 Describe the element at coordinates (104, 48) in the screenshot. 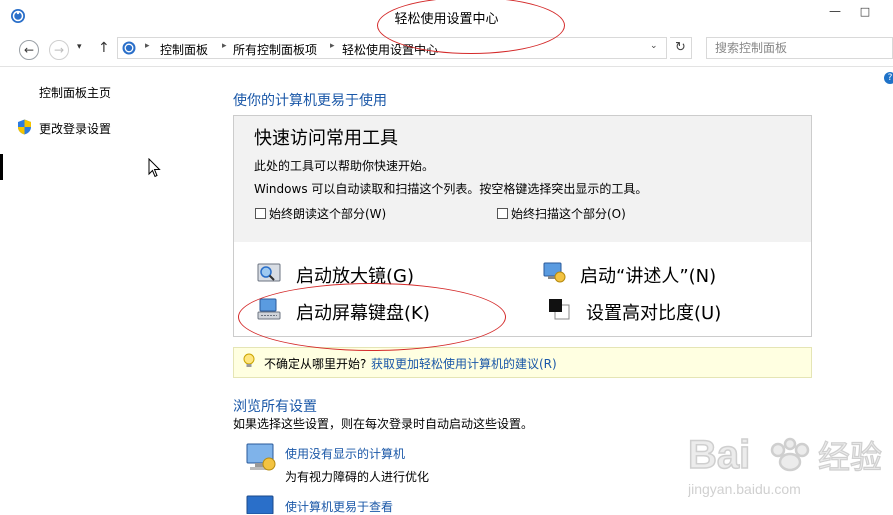

I see `up-button: ↑` at that location.